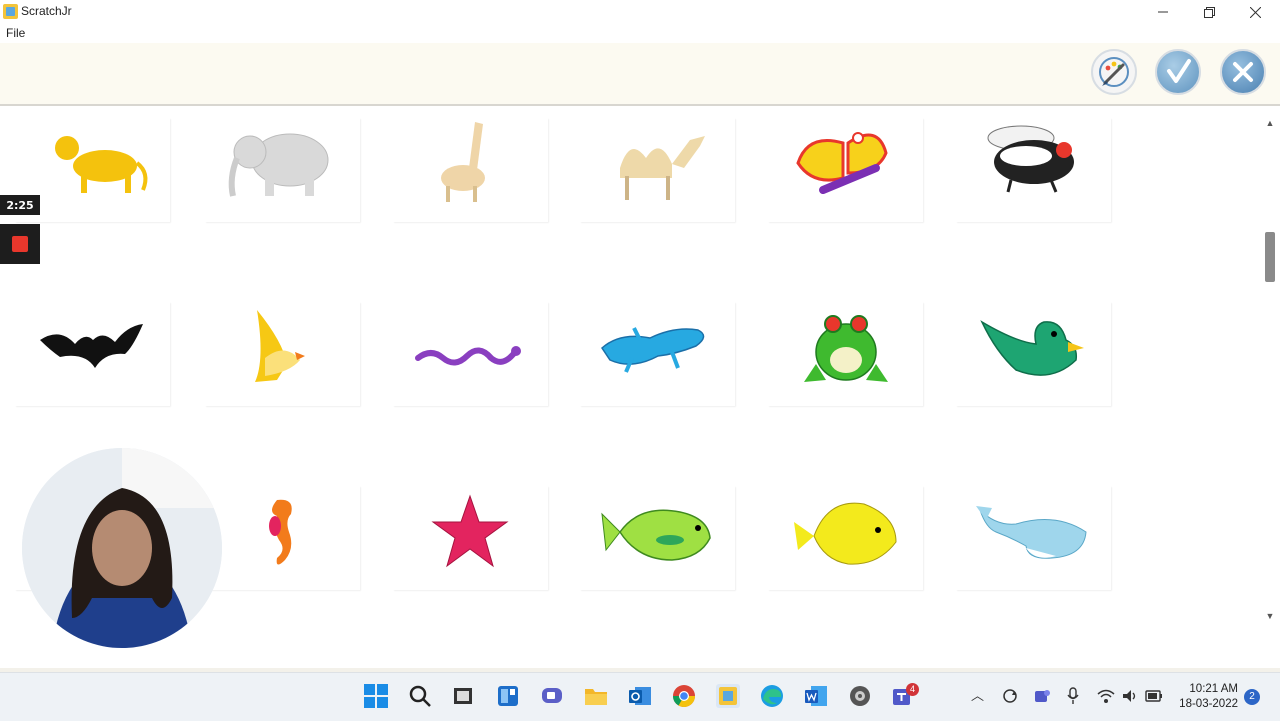 Image resolution: width=1280 pixels, height=721 pixels. I want to click on confirm-button, so click(1178, 72).